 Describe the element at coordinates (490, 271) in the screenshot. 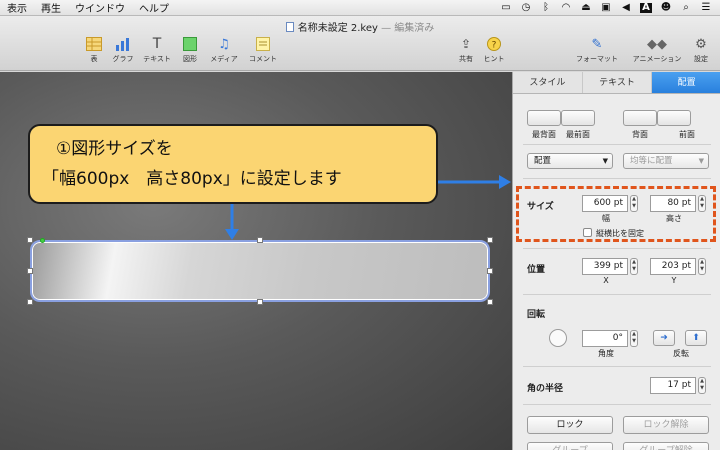

I see `resize-handle-right` at that location.